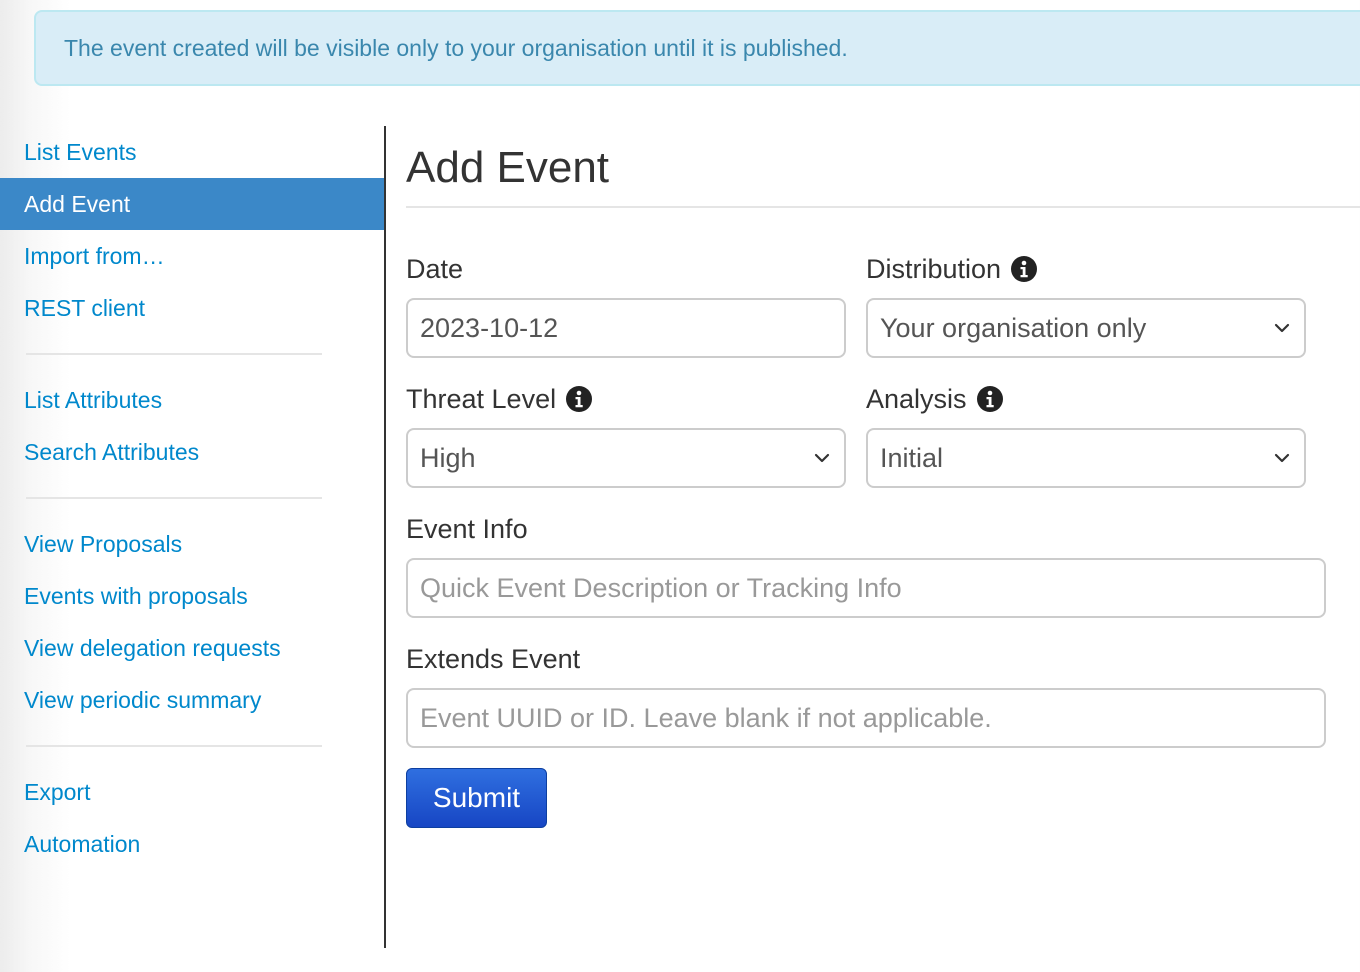 This screenshot has height=972, width=1360. Describe the element at coordinates (1013, 327) in the screenshot. I see `distribution-select-value: Your organisation only` at that location.